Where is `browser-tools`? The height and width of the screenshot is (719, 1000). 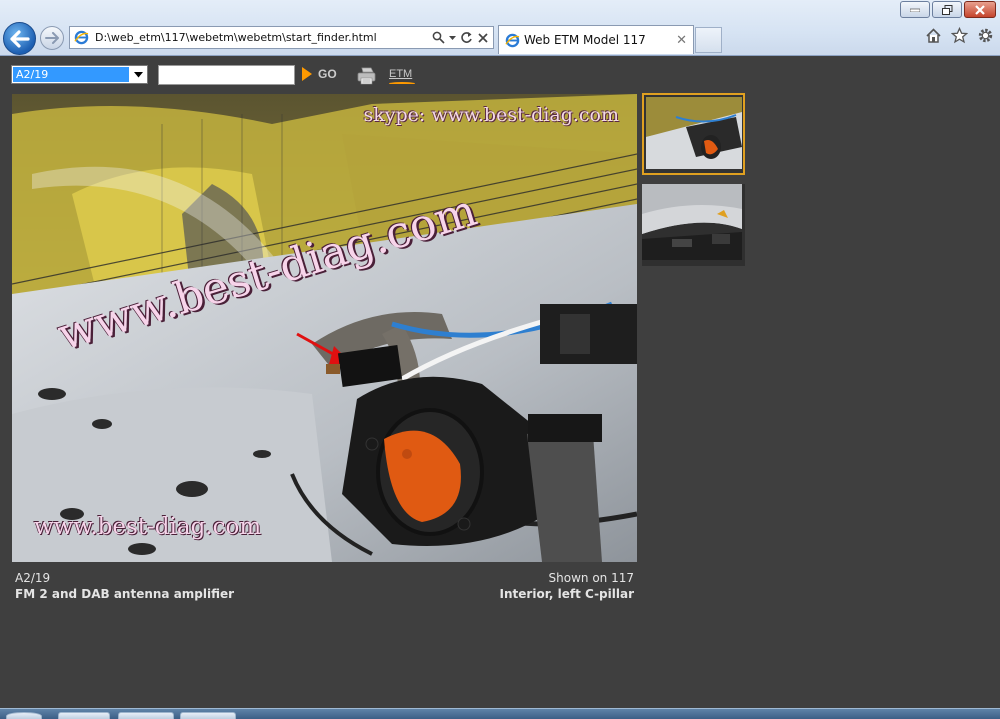 browser-tools is located at coordinates (959, 35).